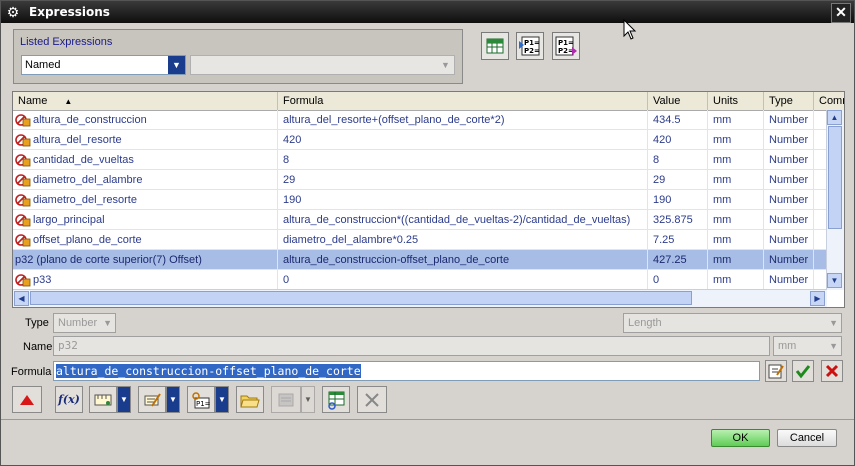 The image size is (855, 466). What do you see at coordinates (463, 160) in the screenshot?
I see `cell-formula: 8` at bounding box center [463, 160].